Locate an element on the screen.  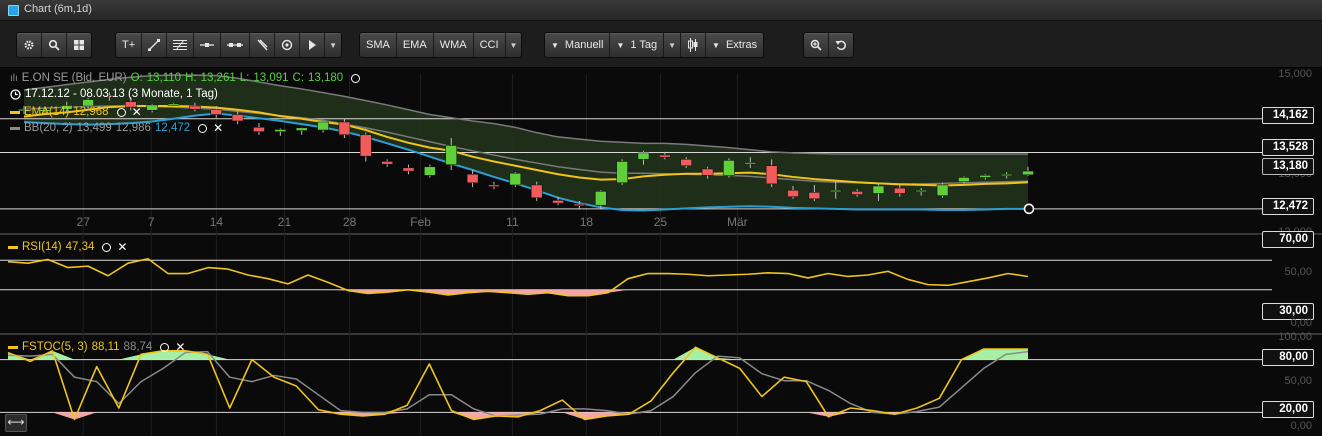
layout-grid-icon is located at coordinates (79, 45).